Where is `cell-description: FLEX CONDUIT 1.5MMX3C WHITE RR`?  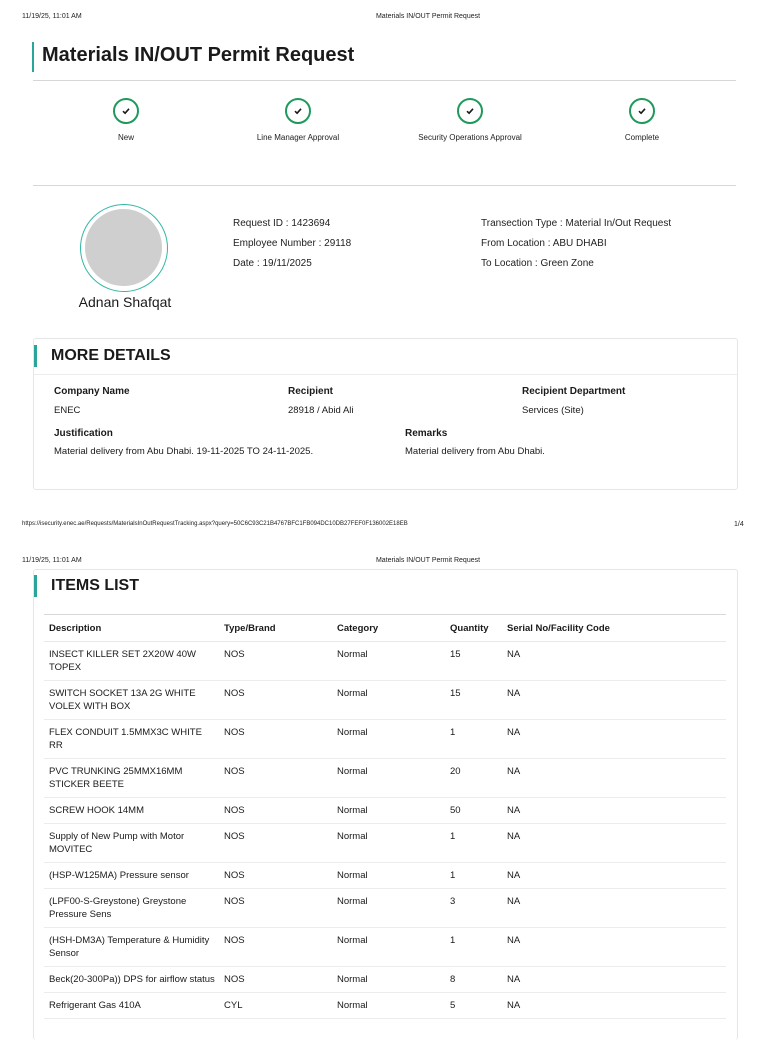 cell-description: FLEX CONDUIT 1.5MMX3C WHITE RR is located at coordinates (131, 739).